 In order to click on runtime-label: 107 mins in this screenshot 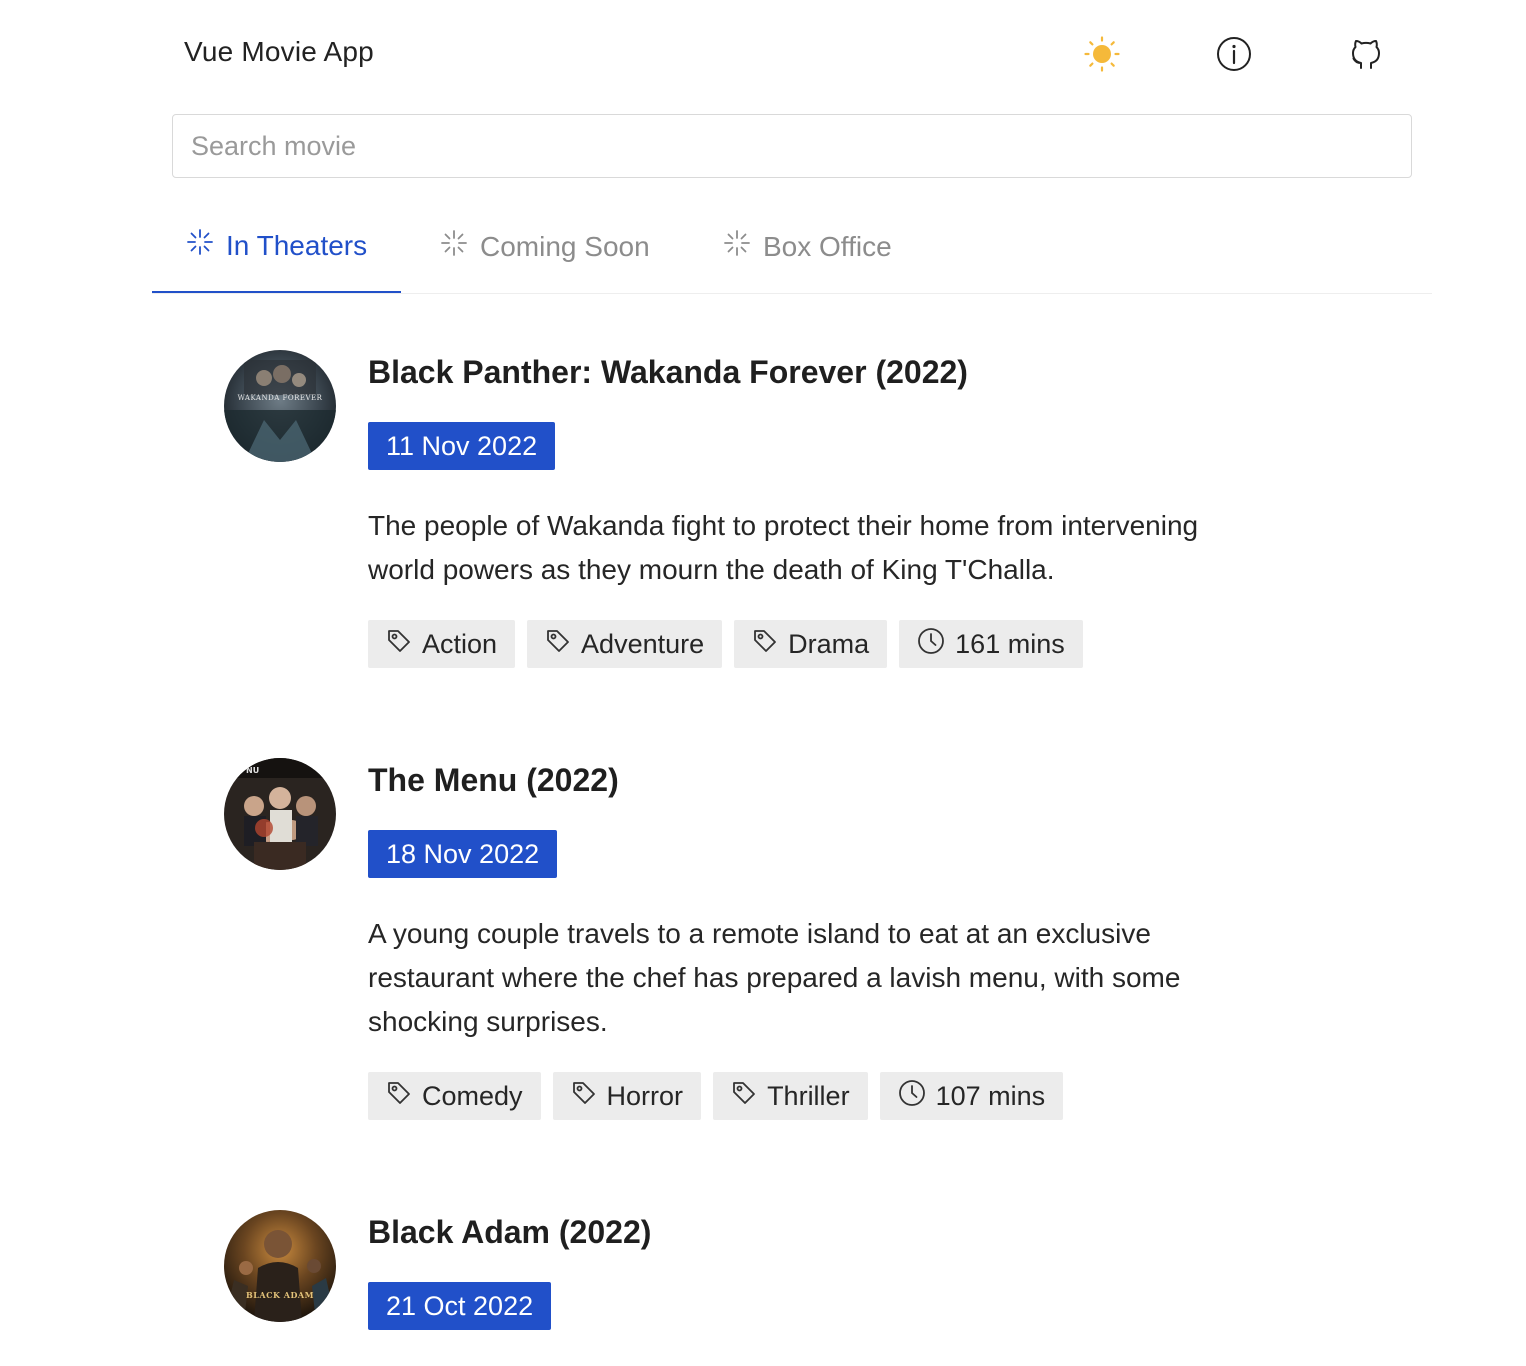, I will do `click(990, 1095)`.